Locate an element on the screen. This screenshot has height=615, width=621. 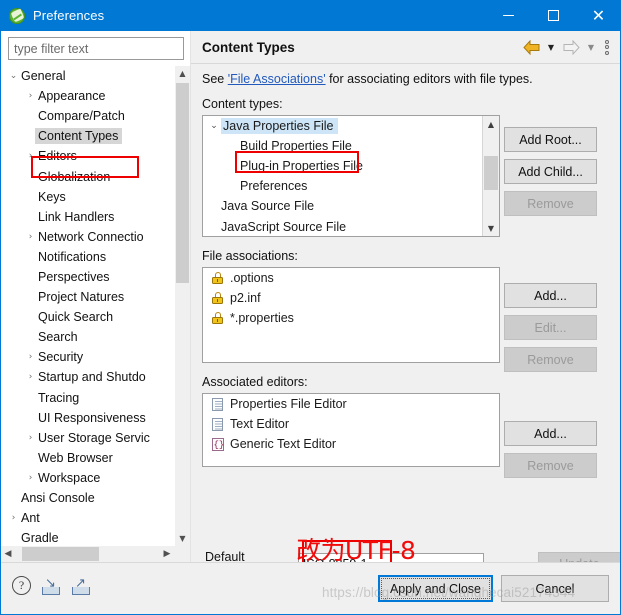
sidebar-item-label: Ansi Console is located at coordinates (58, 498).